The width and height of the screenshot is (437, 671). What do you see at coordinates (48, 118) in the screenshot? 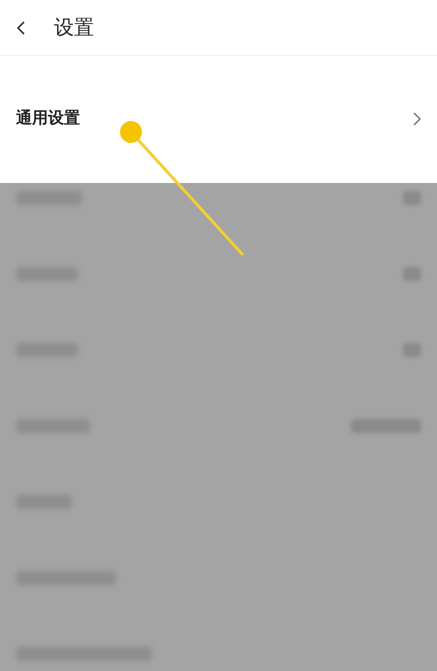
I see `row-label: 通用设置` at bounding box center [48, 118].